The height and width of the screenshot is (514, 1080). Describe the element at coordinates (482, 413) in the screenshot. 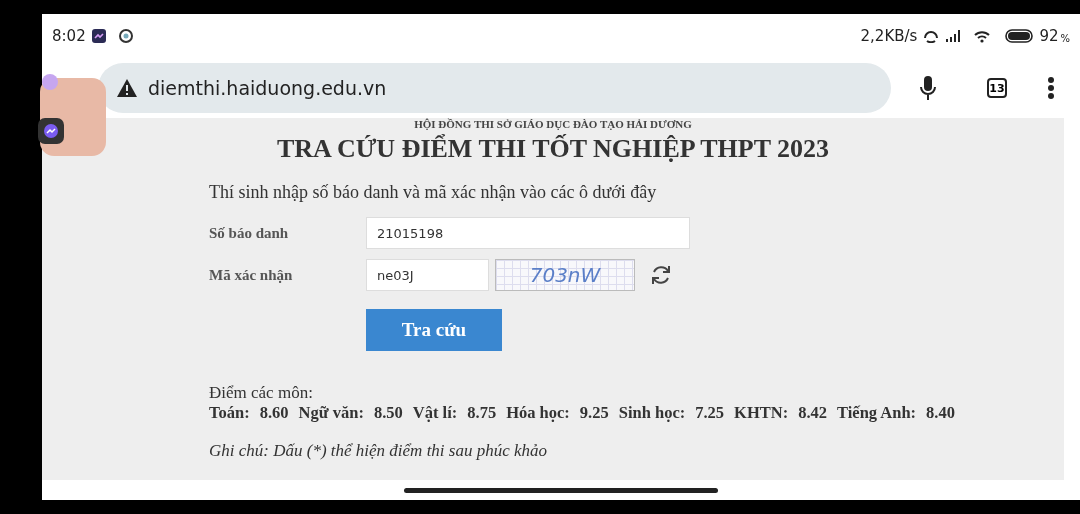

I see `subject-score: 8.75` at that location.